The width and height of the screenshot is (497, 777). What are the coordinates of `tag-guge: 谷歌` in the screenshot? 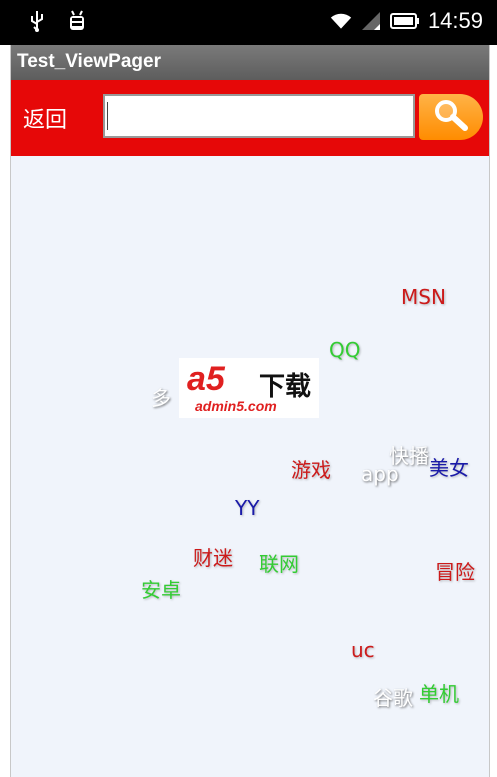 It's located at (393, 696).